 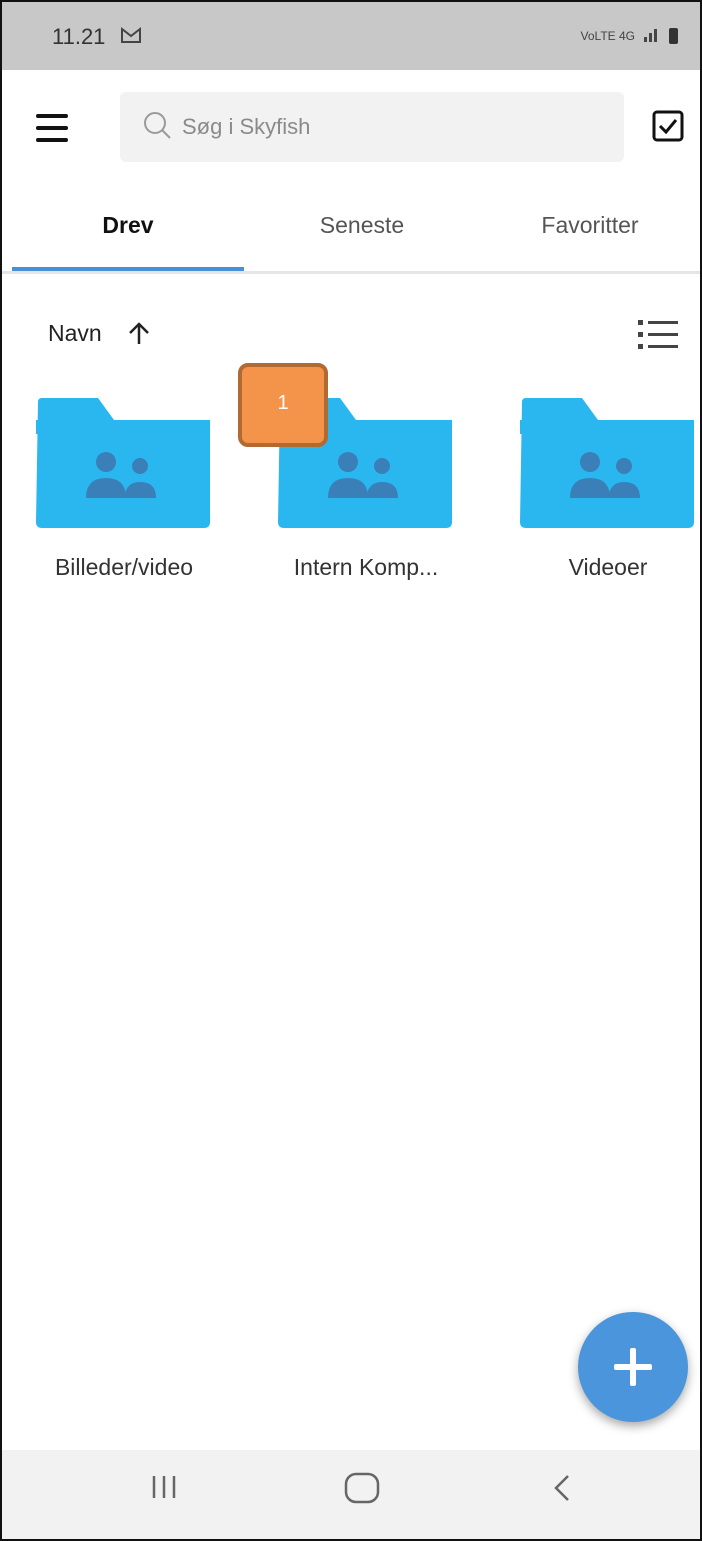 I want to click on recent-apps-icon, so click(x=164, y=1488).